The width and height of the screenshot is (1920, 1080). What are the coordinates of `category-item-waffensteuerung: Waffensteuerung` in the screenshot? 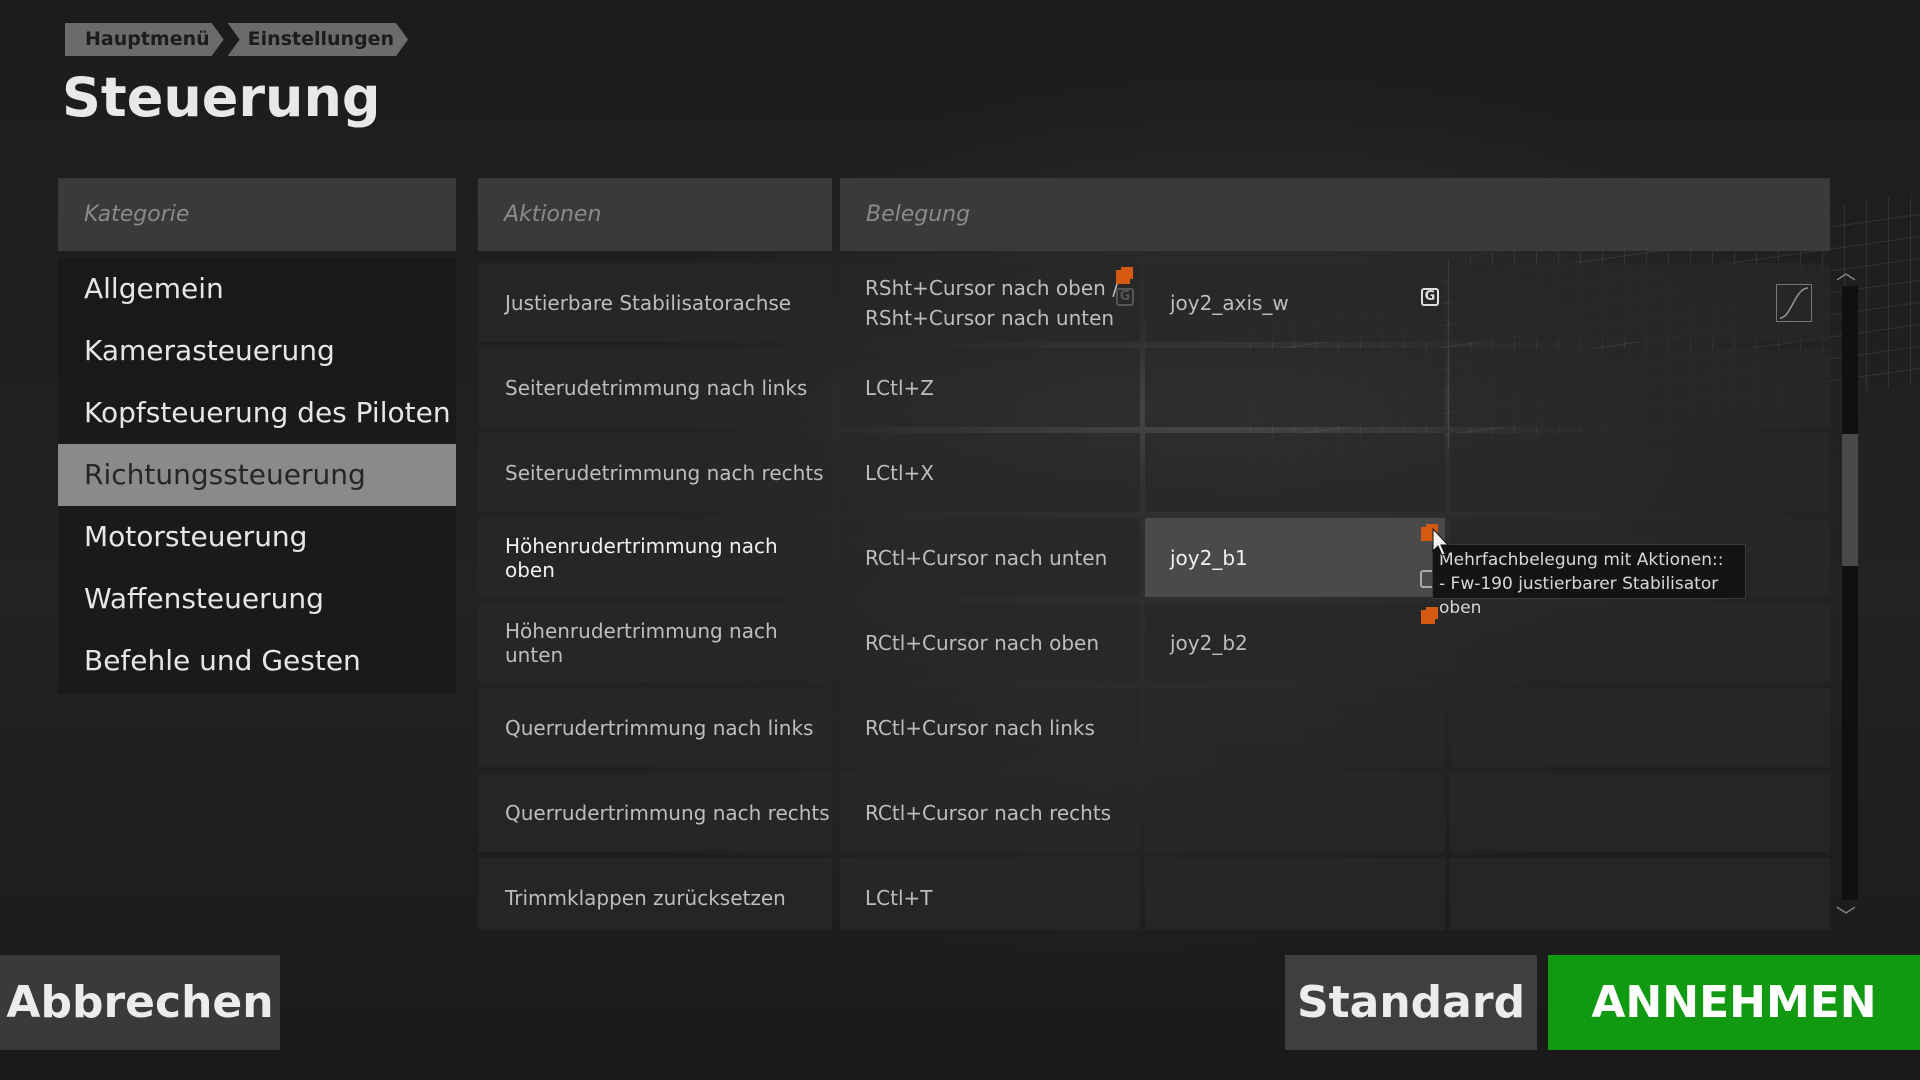 It's located at (257, 599).